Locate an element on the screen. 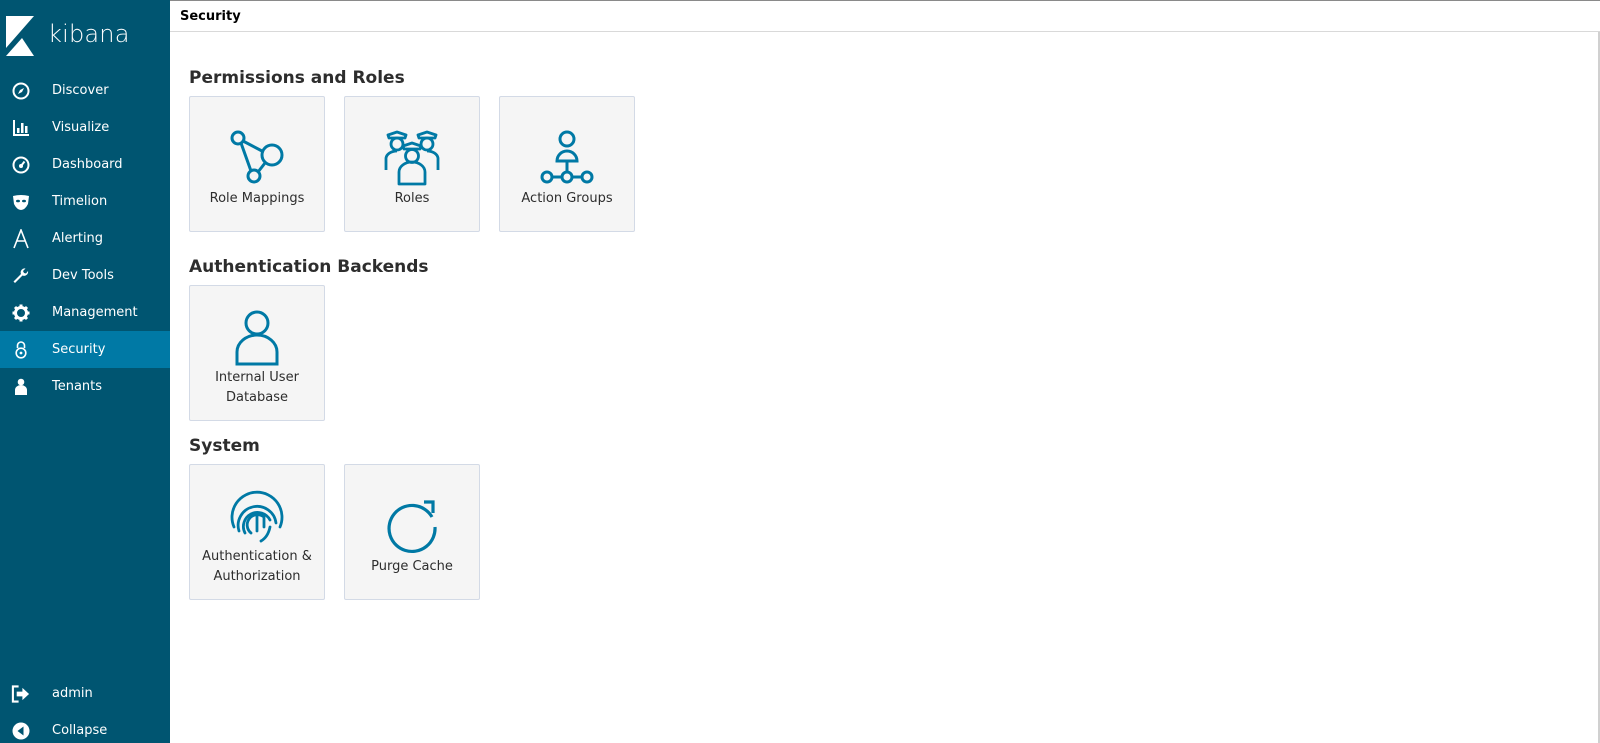  sidebar-item-management: Management is located at coordinates (85, 312).